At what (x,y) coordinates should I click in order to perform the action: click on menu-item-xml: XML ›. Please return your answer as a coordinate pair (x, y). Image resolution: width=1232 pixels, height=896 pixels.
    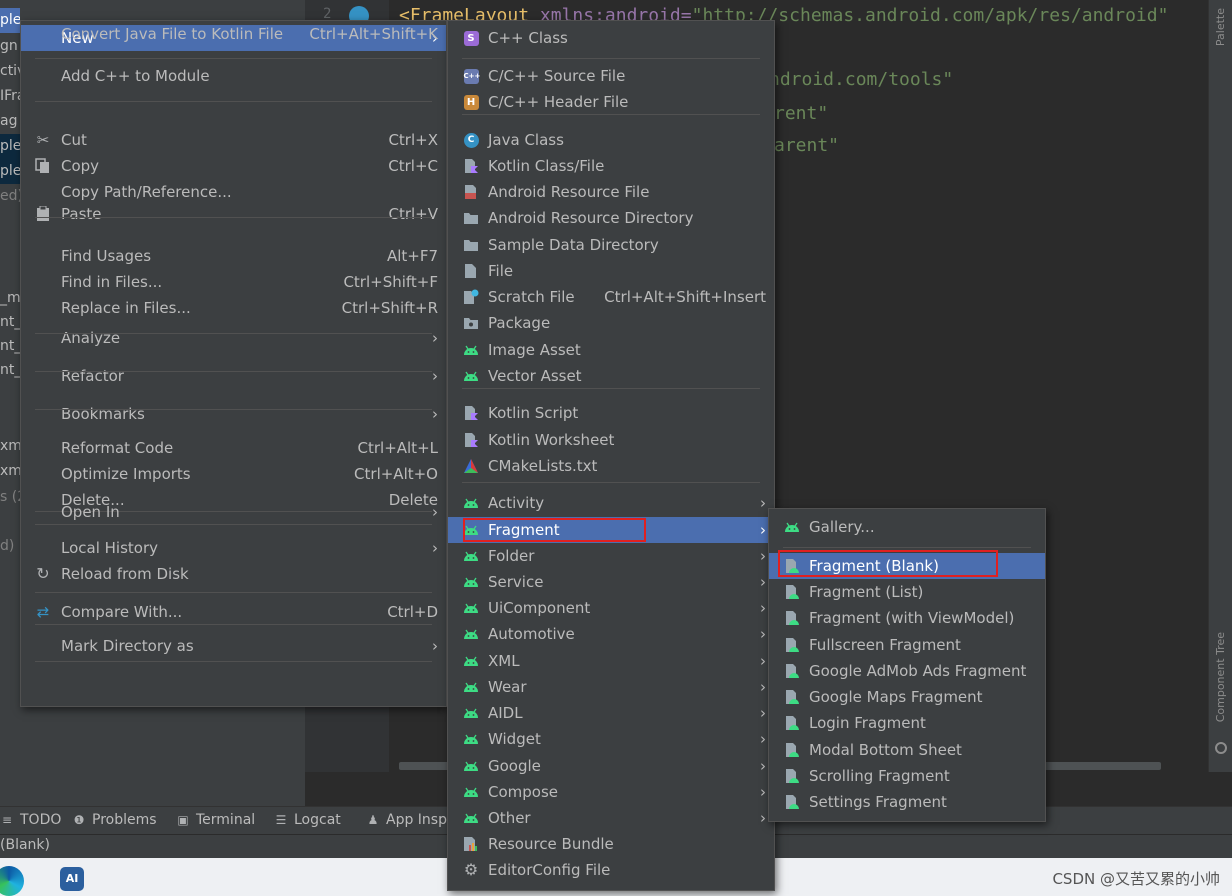
    Looking at the image, I should click on (611, 661).